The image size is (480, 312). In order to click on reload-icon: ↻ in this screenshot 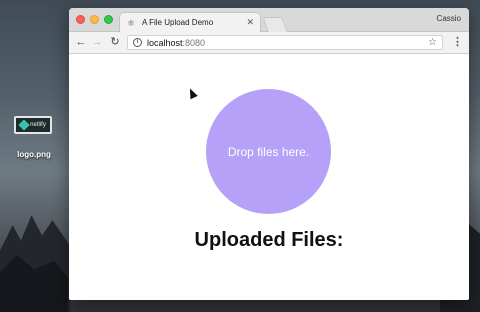, I will do `click(115, 42)`.